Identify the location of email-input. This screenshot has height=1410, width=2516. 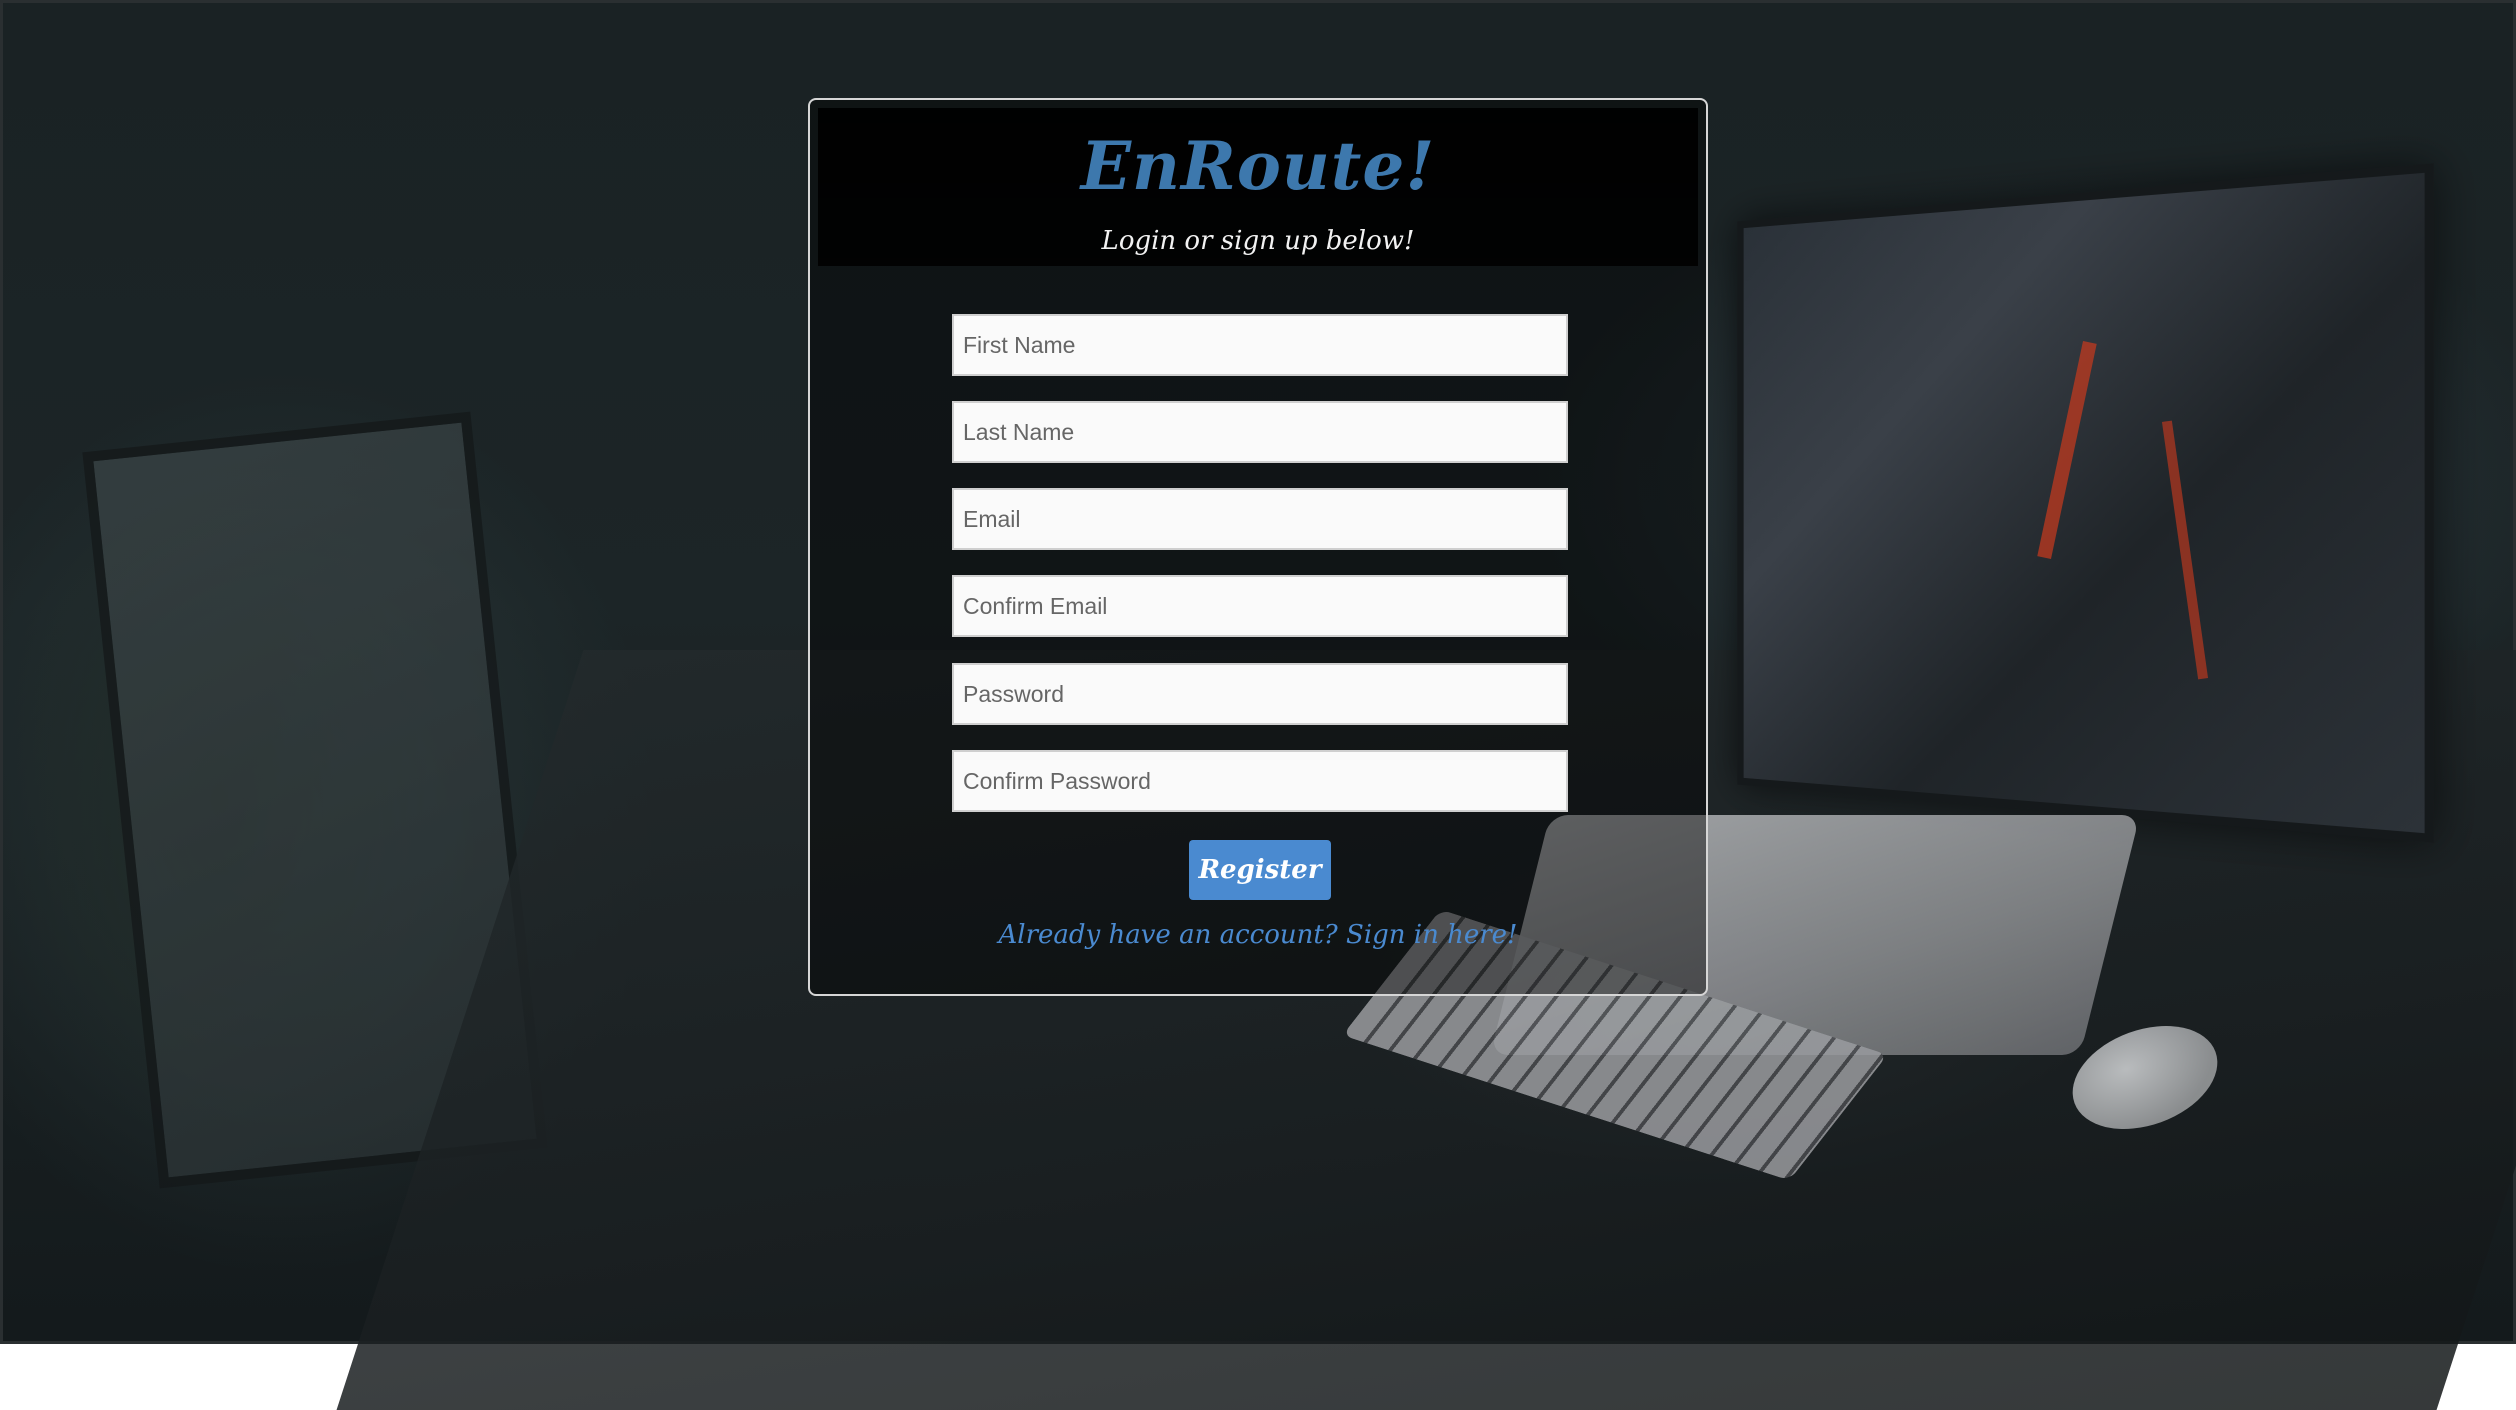
(1260, 519).